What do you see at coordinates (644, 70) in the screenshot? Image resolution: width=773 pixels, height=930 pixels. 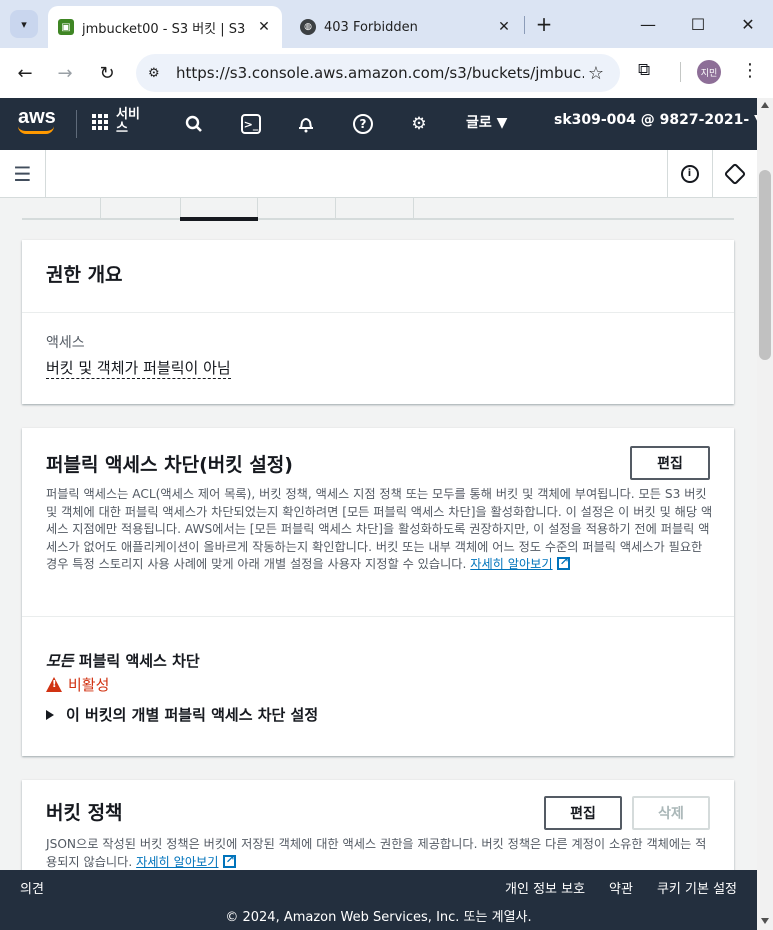 I see `extensions-icon: ⧉` at bounding box center [644, 70].